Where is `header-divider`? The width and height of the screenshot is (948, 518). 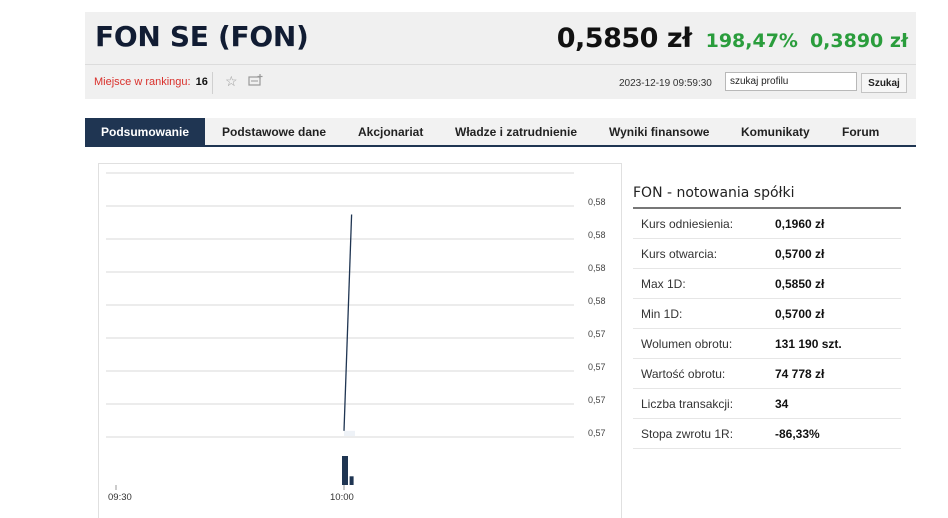 header-divider is located at coordinates (500, 64).